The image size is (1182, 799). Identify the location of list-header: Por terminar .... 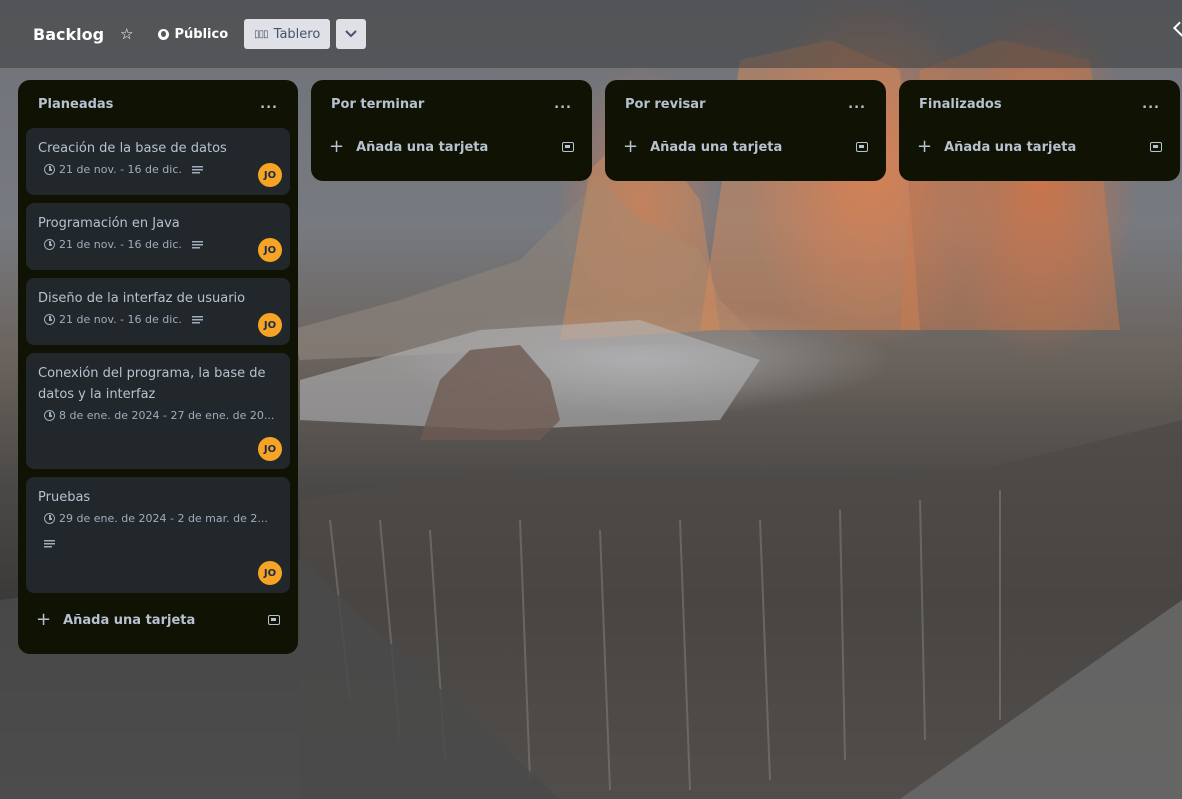
(451, 104).